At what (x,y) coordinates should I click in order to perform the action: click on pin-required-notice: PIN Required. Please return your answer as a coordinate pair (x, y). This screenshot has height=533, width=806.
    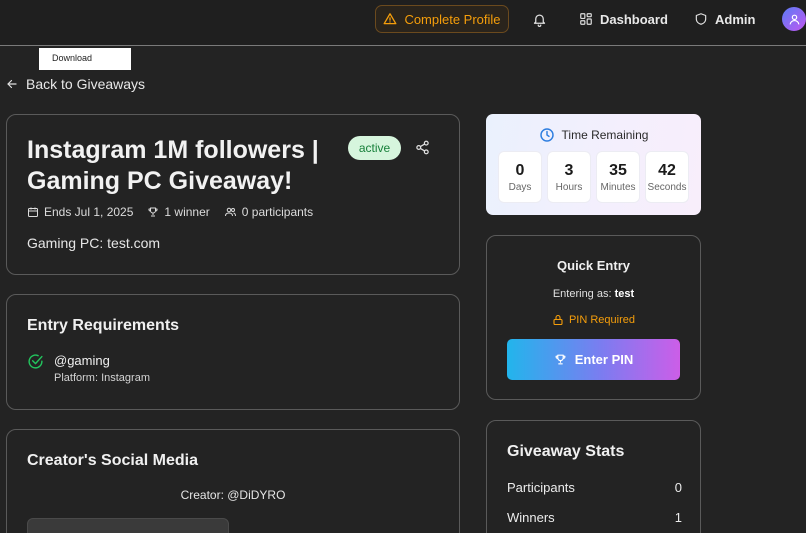
    Looking at the image, I should click on (593, 320).